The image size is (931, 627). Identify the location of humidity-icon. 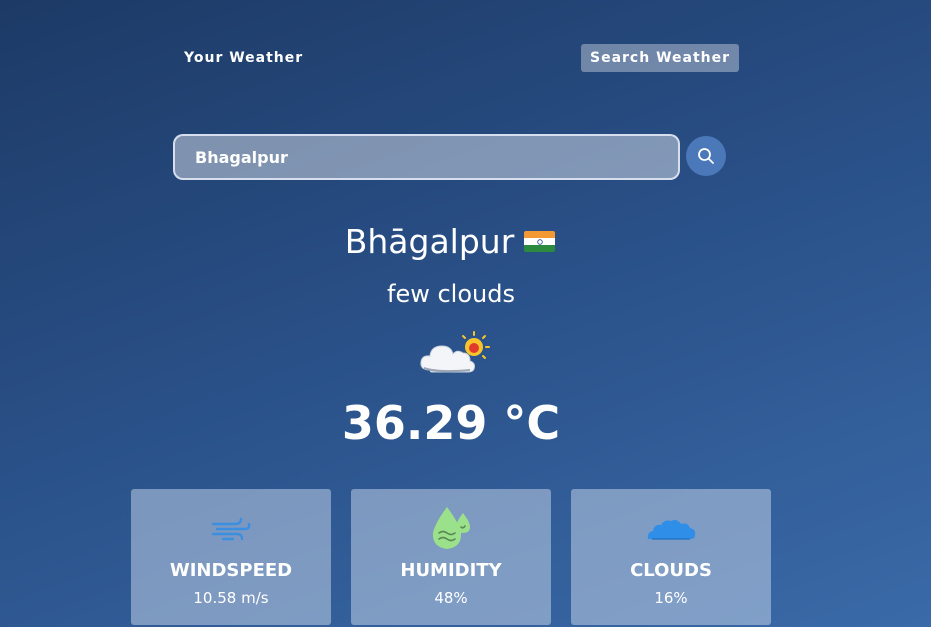
(451, 528).